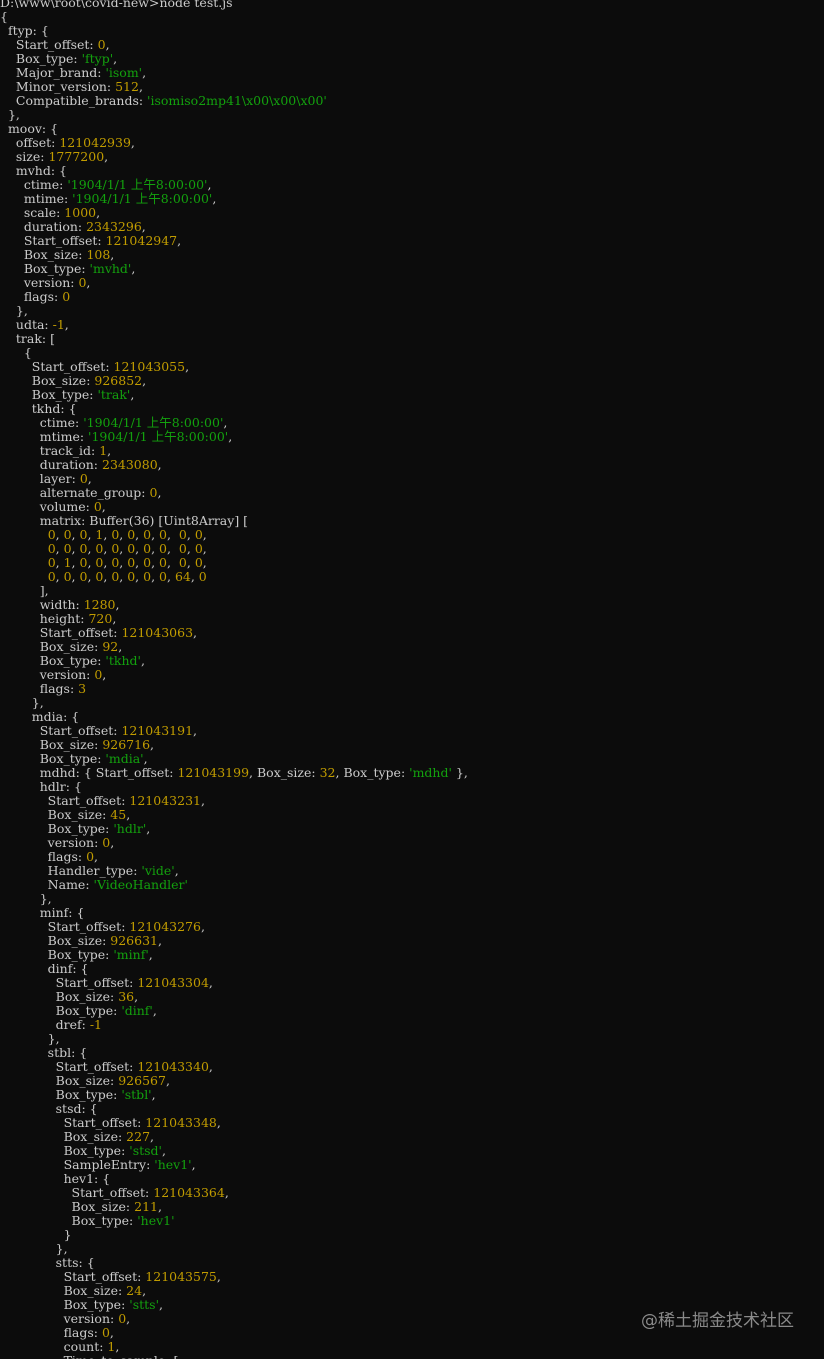  Describe the element at coordinates (156, 1220) in the screenshot. I see `string-value: 'hev1'` at that location.